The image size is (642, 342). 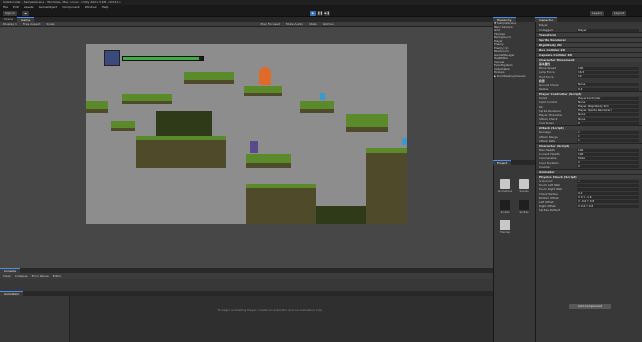 I want to click on property-field: Player (Sprite Renderer), so click(x=608, y=111).